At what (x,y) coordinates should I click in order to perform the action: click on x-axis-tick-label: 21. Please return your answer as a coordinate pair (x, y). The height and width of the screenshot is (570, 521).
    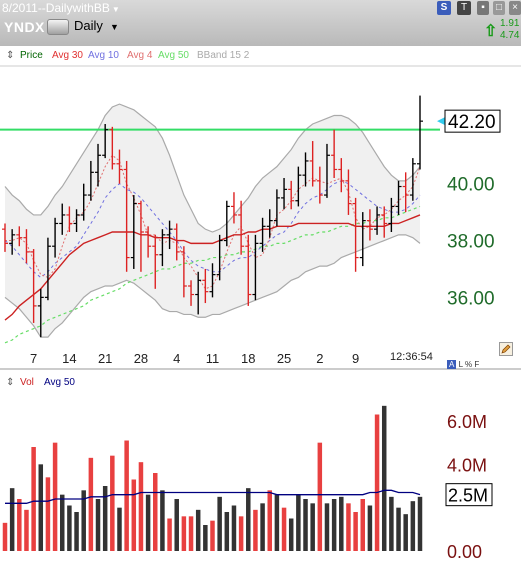
    Looking at the image, I should click on (105, 358).